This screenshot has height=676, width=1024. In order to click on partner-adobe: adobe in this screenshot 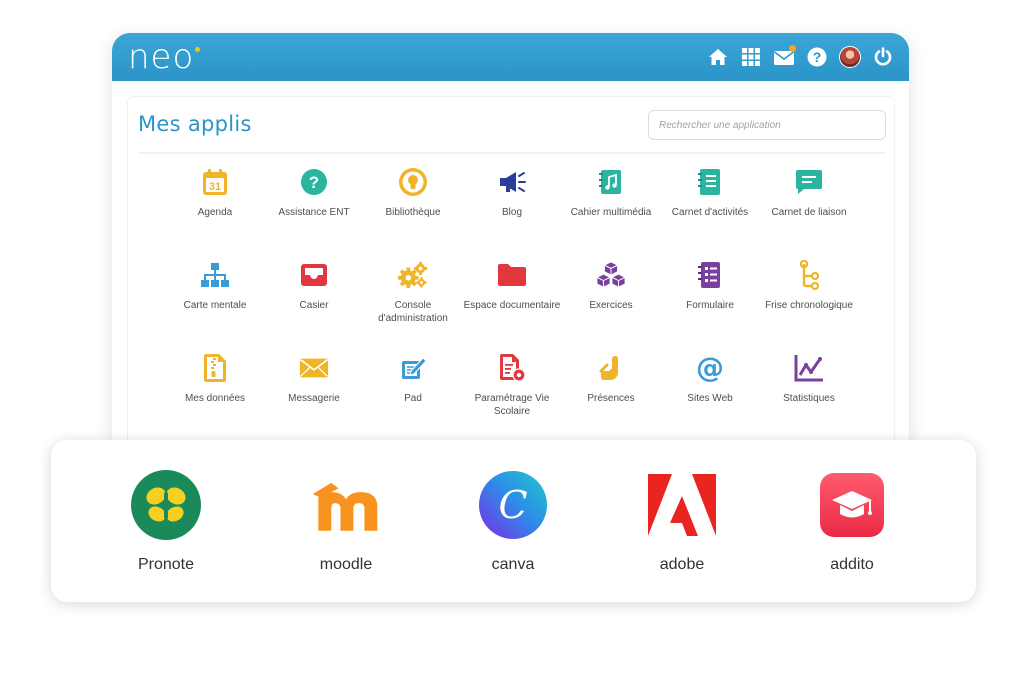, I will do `click(682, 522)`.